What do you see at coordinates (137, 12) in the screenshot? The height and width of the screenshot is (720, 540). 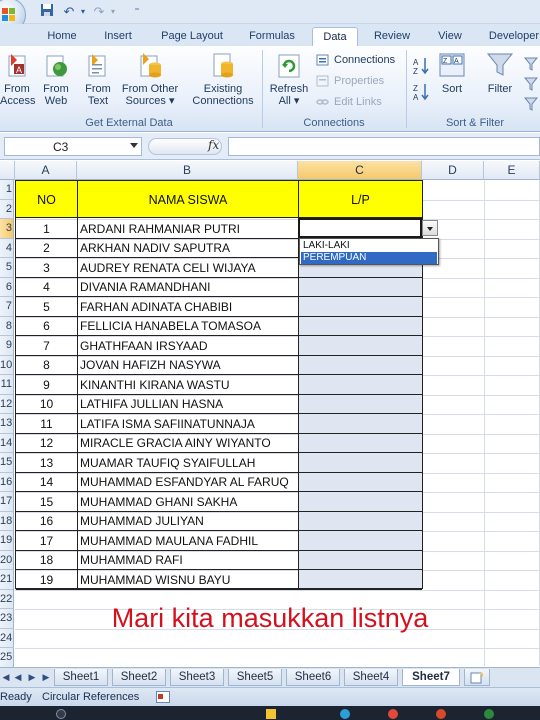 I see `customize-qat-icon: ⁼` at bounding box center [137, 12].